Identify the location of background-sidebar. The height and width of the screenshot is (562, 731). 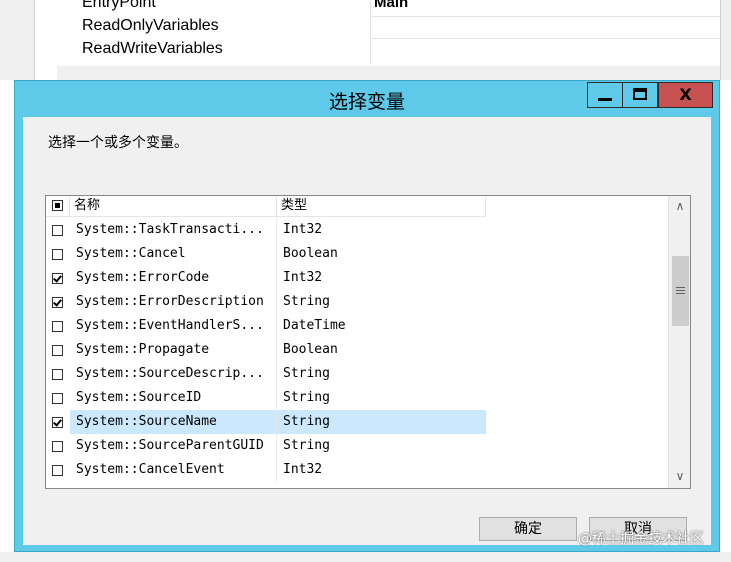
(45, 40).